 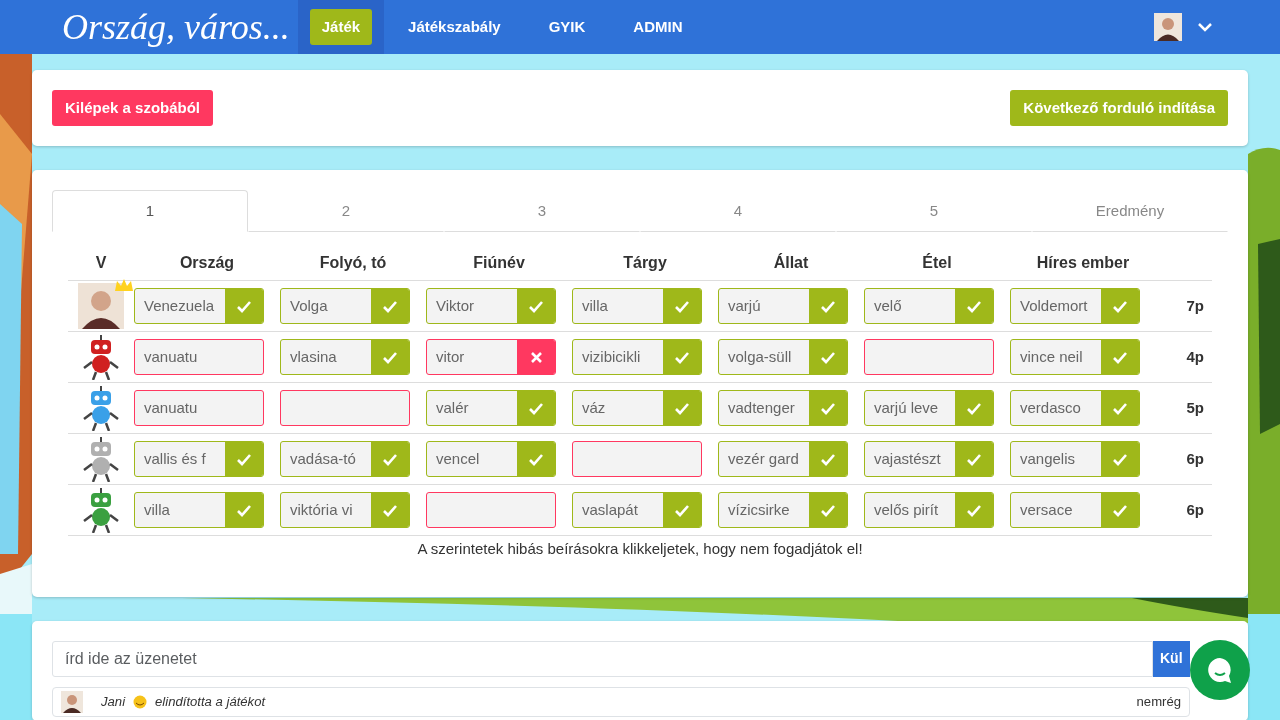 What do you see at coordinates (101, 306) in the screenshot?
I see `player-avatar` at bounding box center [101, 306].